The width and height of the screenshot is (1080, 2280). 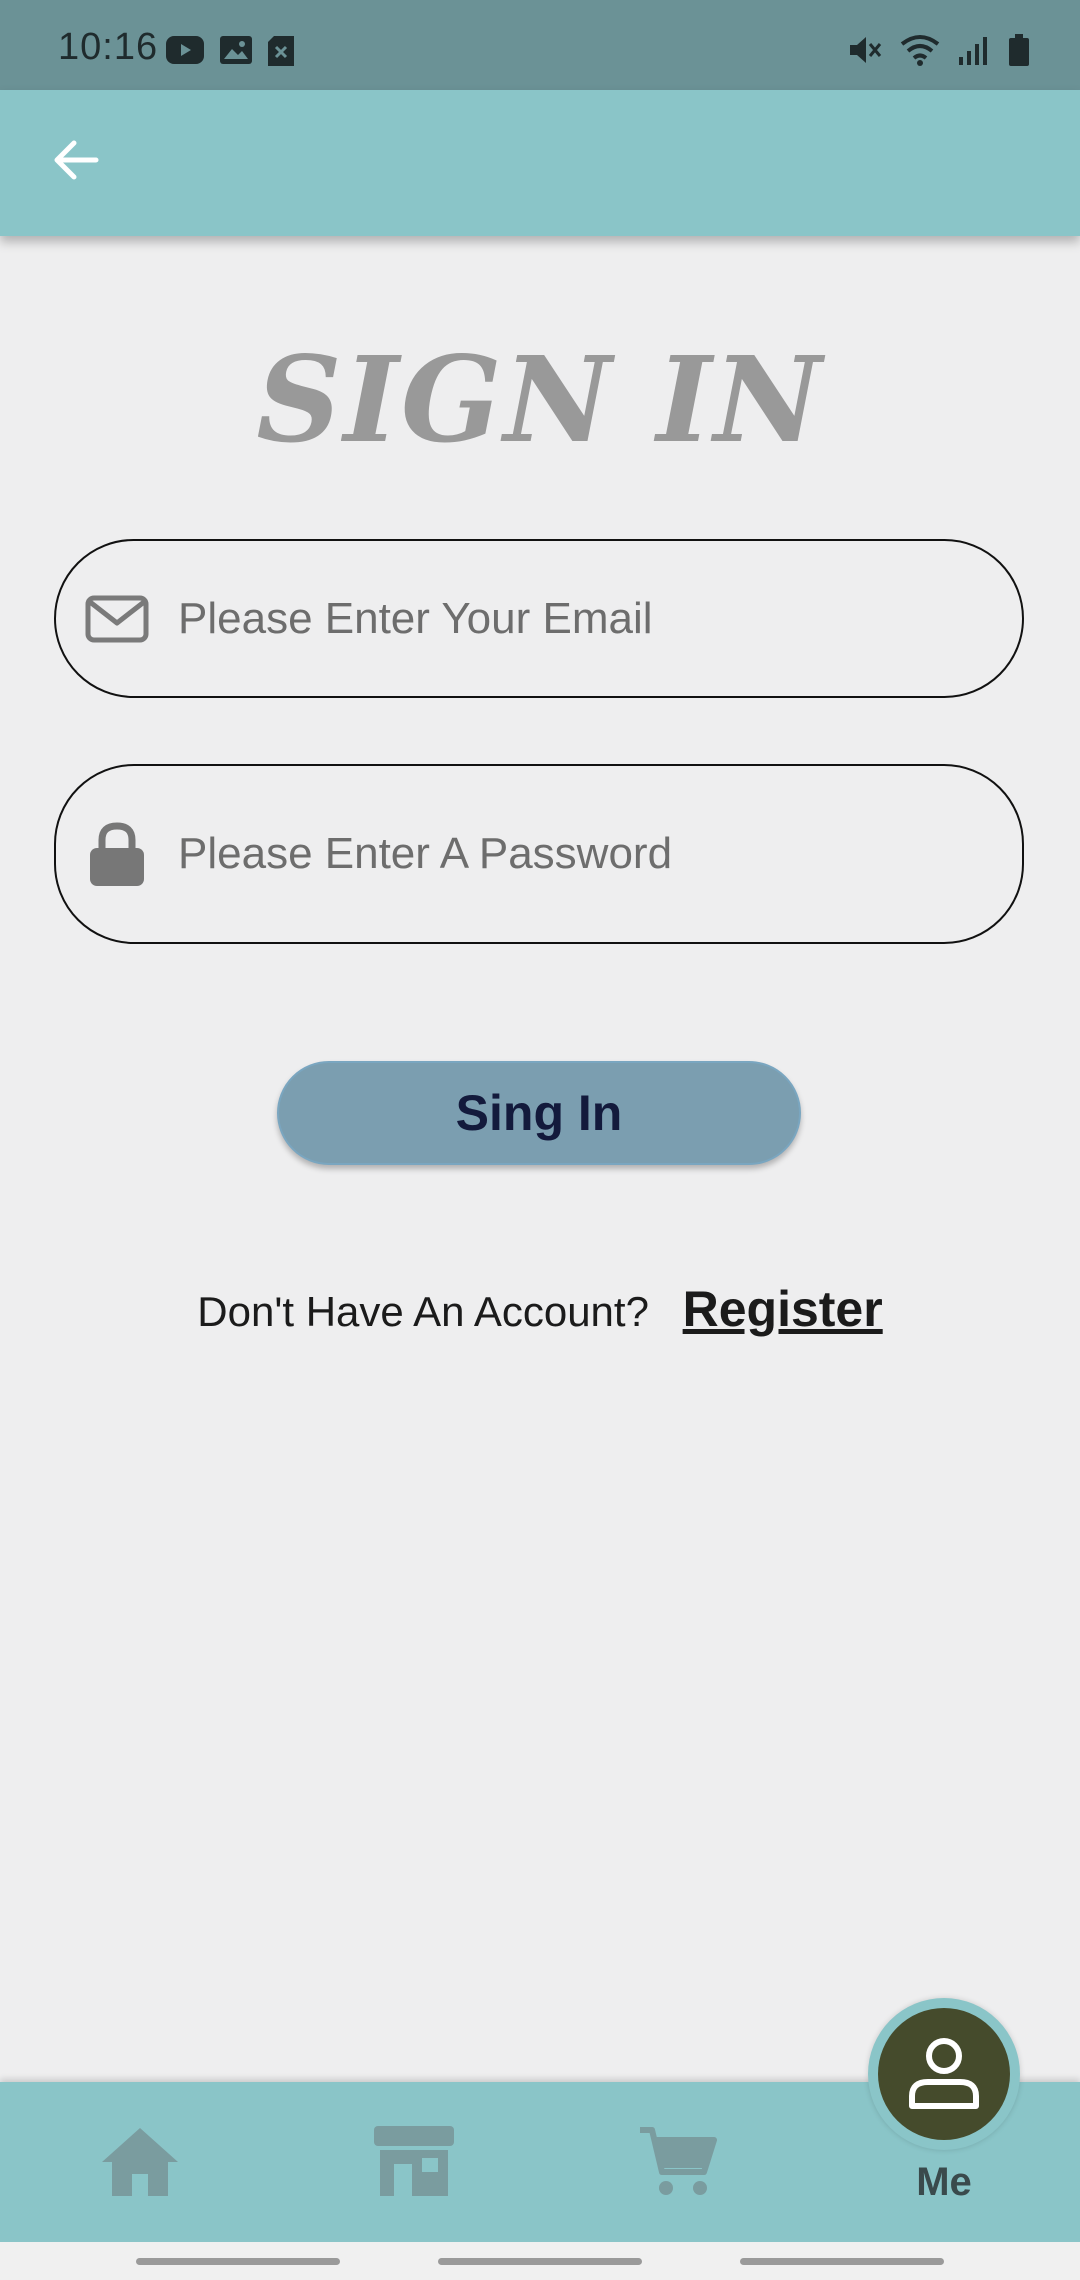 What do you see at coordinates (185, 53) in the screenshot?
I see `youtube-icon` at bounding box center [185, 53].